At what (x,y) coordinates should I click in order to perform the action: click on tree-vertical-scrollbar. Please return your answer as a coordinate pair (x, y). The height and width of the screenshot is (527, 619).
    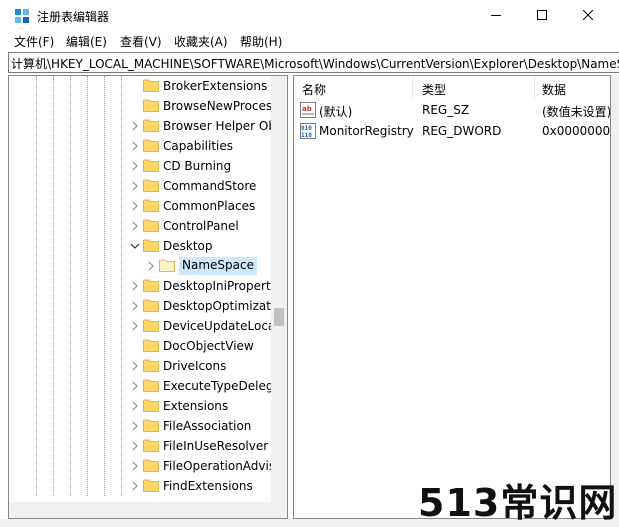
    Looking at the image, I should click on (279, 289).